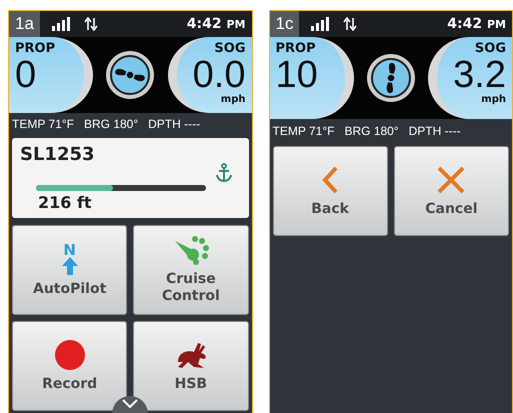 Image resolution: width=513 pixels, height=413 pixels. What do you see at coordinates (65, 203) in the screenshot?
I see `waypoint-distance: 216 ft` at bounding box center [65, 203].